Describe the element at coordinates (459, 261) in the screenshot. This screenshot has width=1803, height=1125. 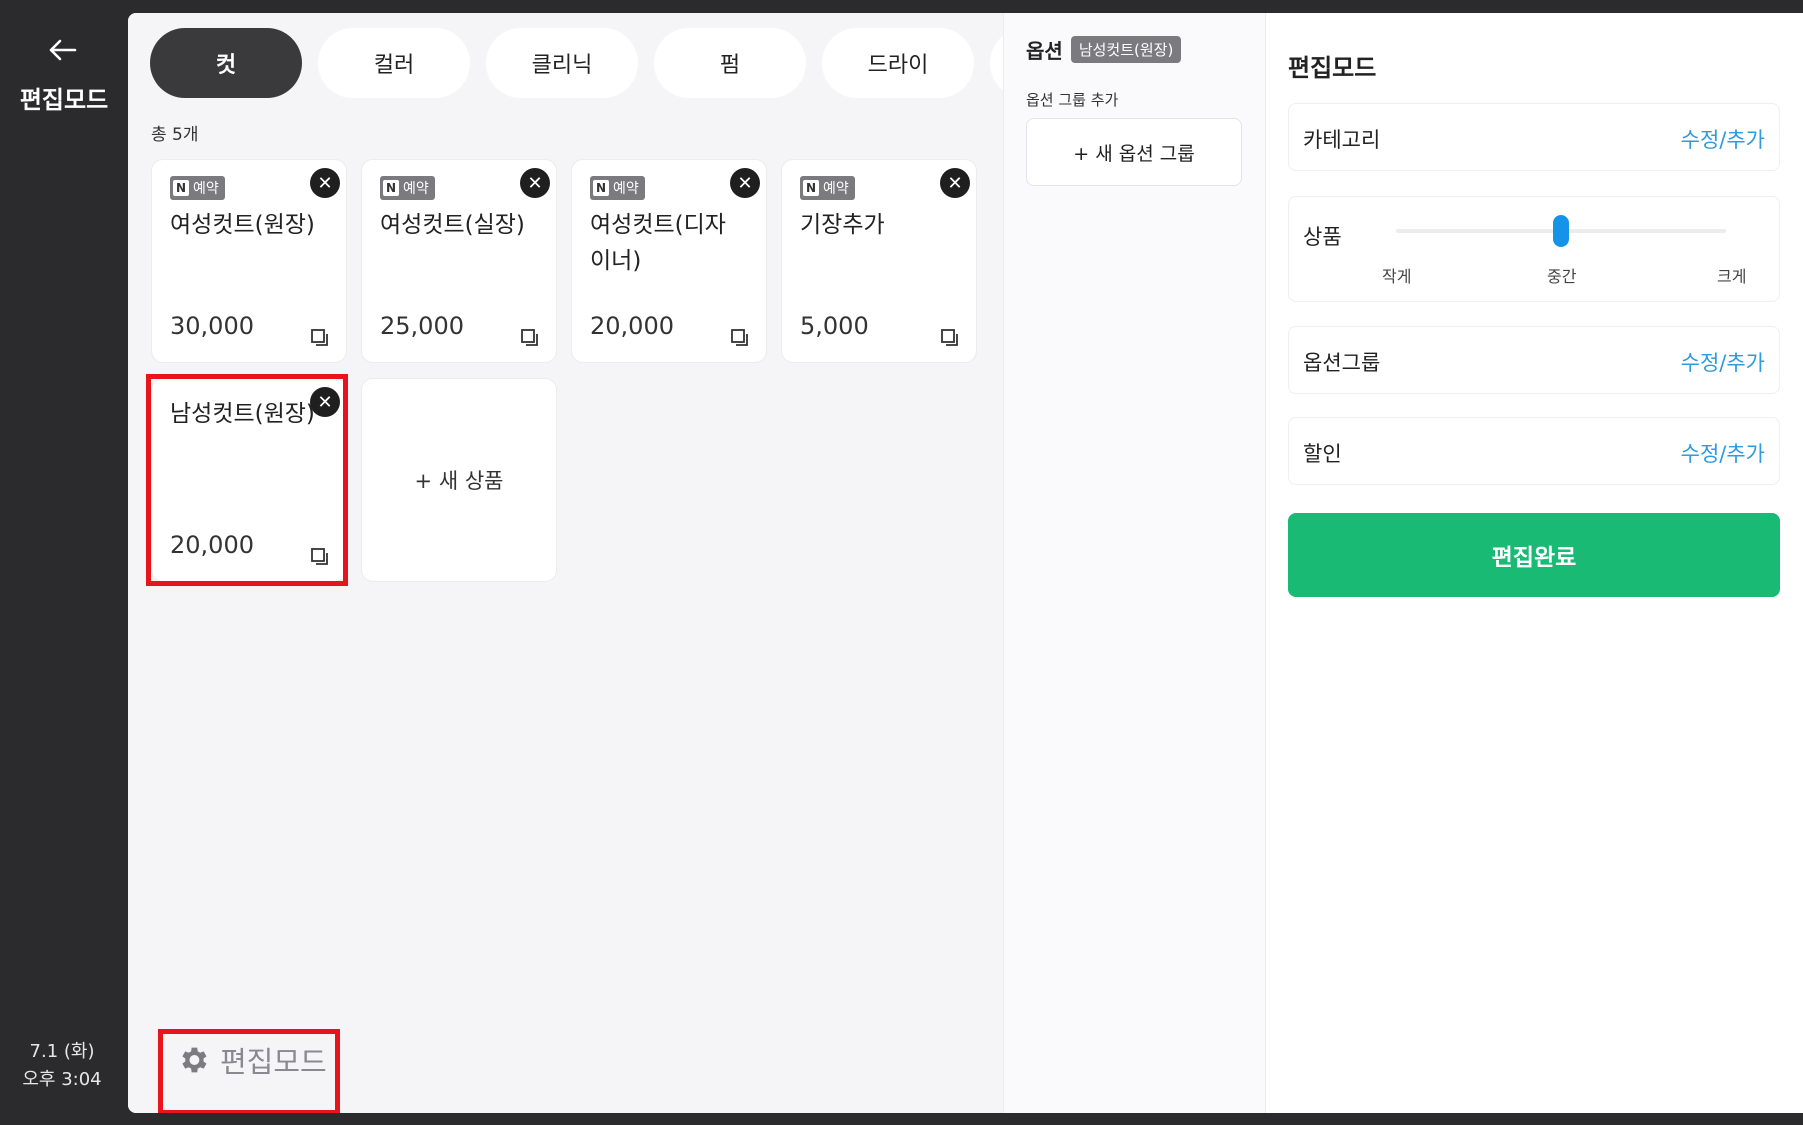
I see `product-card: N 예약 여성컷트(실장) 25,000 ✕` at that location.